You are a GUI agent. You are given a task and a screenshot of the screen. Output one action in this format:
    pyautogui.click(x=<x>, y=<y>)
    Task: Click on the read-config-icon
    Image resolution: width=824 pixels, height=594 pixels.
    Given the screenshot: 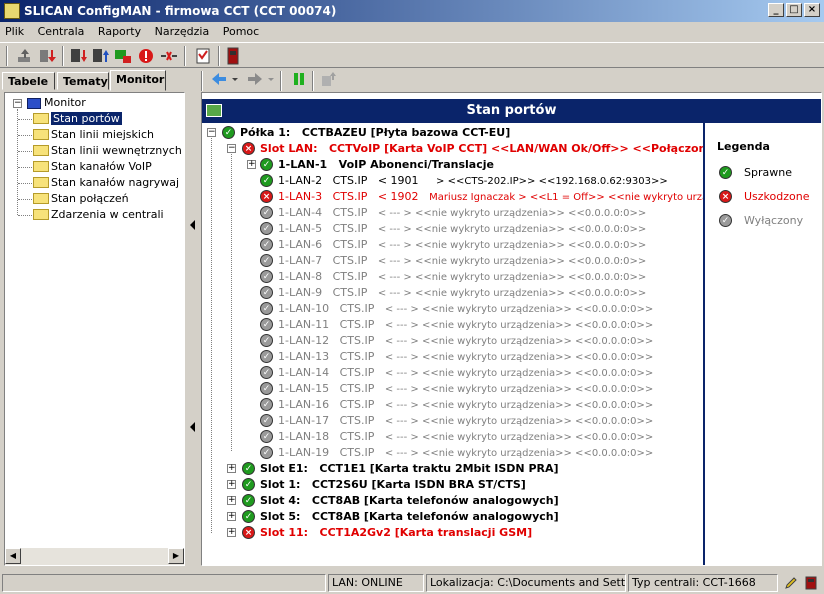 What is the action you would take?
    pyautogui.click(x=79, y=56)
    